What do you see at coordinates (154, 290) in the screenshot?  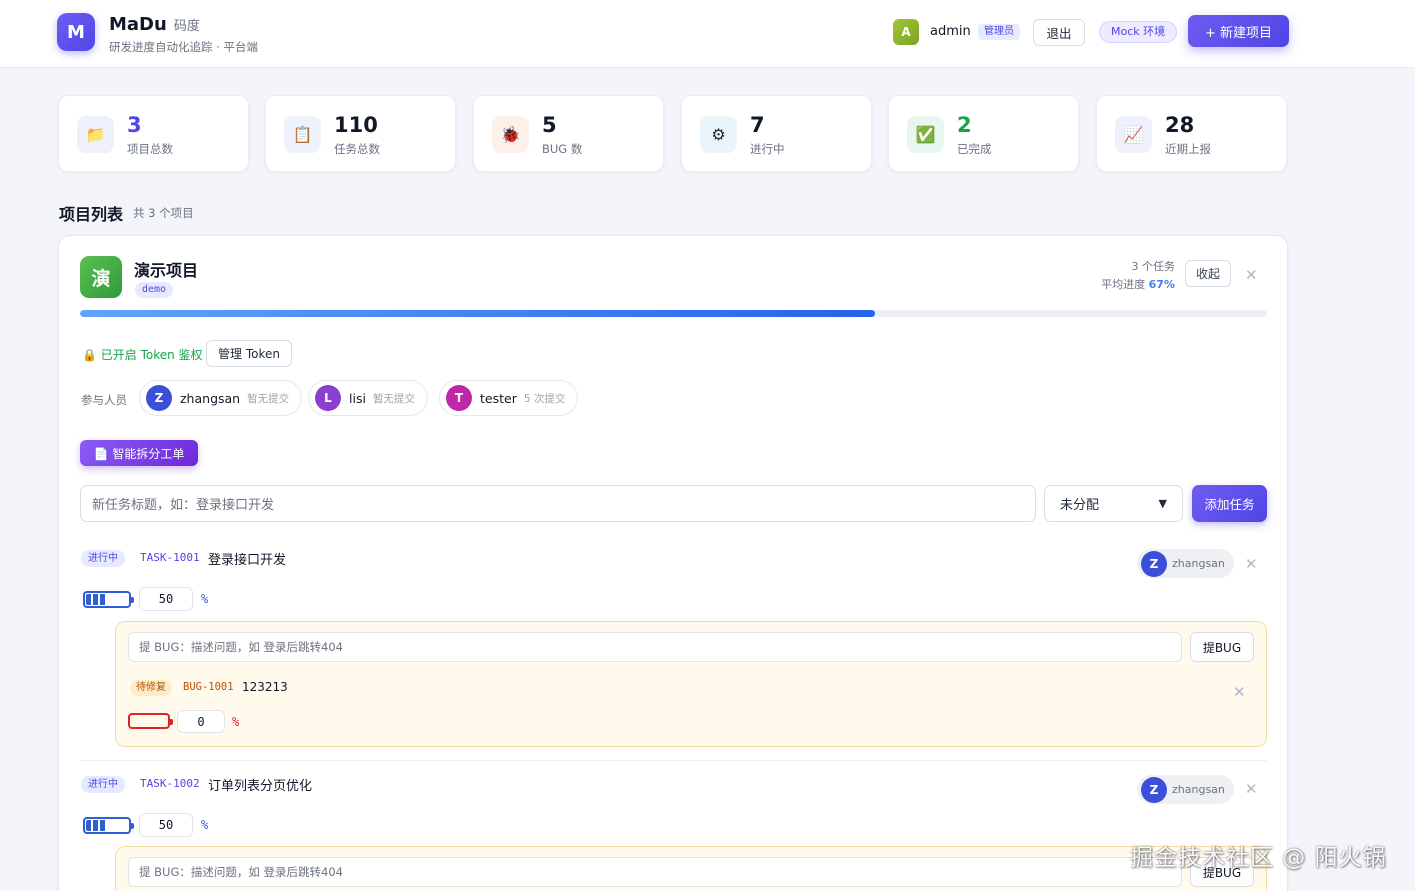 I see `project-key-badge: demo` at bounding box center [154, 290].